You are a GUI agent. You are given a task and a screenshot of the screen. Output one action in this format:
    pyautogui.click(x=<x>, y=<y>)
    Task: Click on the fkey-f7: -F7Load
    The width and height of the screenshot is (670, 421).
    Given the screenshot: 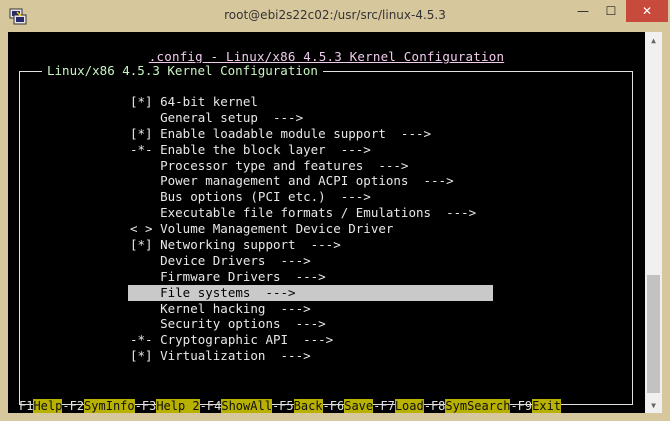 What is the action you would take?
    pyautogui.click(x=398, y=406)
    